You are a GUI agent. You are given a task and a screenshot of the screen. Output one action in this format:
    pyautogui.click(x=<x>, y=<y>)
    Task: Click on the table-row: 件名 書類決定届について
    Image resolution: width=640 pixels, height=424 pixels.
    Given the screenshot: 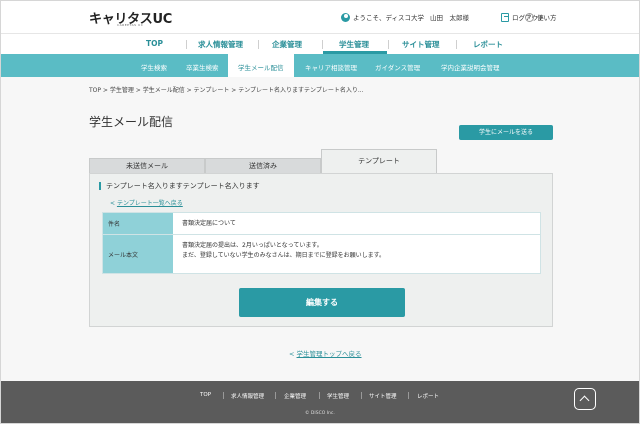 What is the action you would take?
    pyautogui.click(x=321, y=224)
    